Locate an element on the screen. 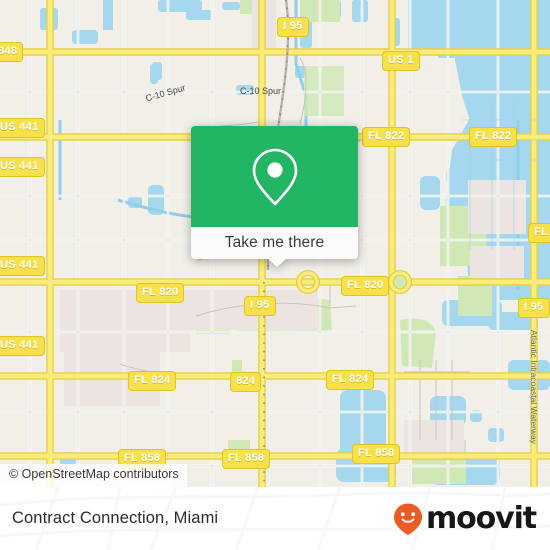 This screenshot has width=550, height=550. take-me-there-label: Take me there is located at coordinates (274, 242).